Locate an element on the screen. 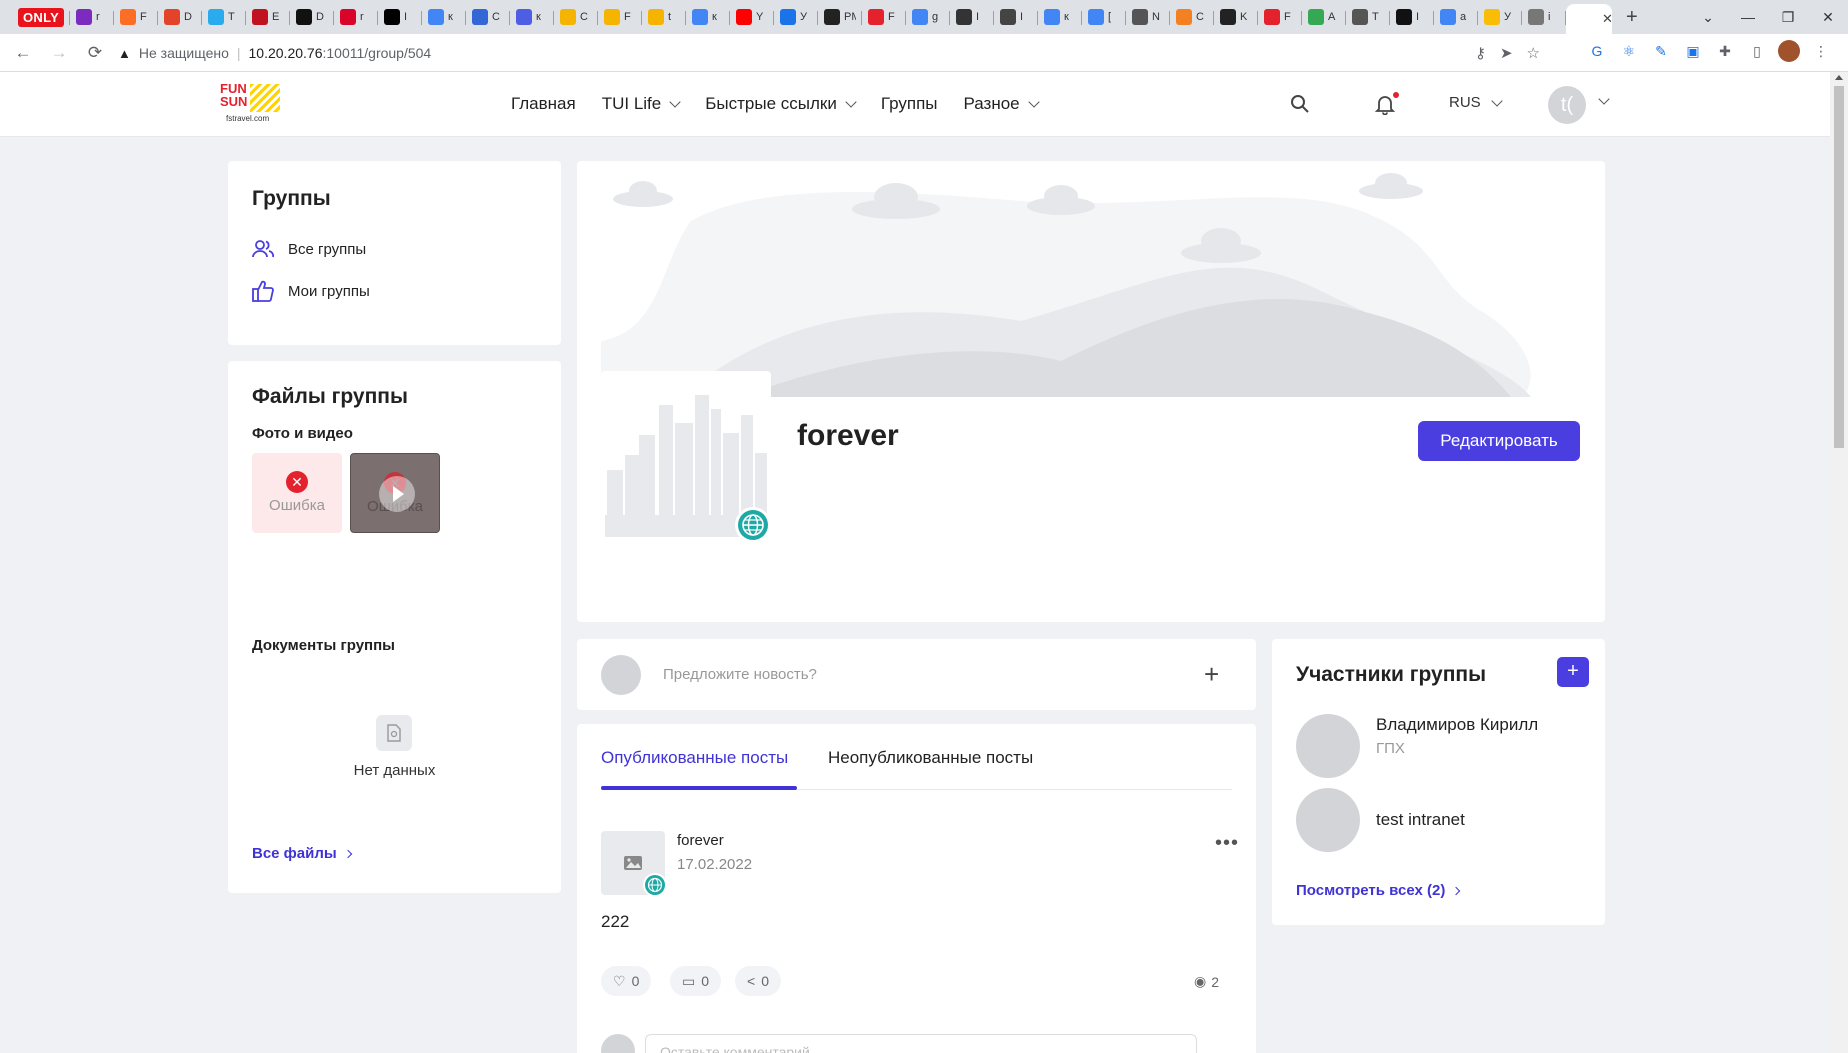 The height and width of the screenshot is (1053, 1848). browser-tab: A is located at coordinates (1324, 17).